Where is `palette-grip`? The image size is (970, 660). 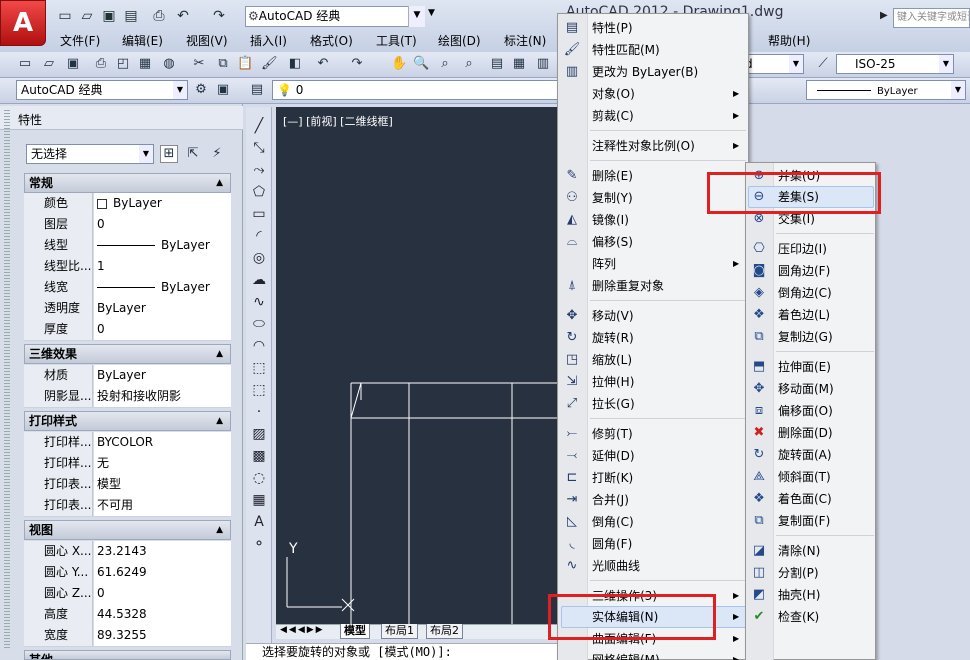
palette-grip is located at coordinates (7, 380).